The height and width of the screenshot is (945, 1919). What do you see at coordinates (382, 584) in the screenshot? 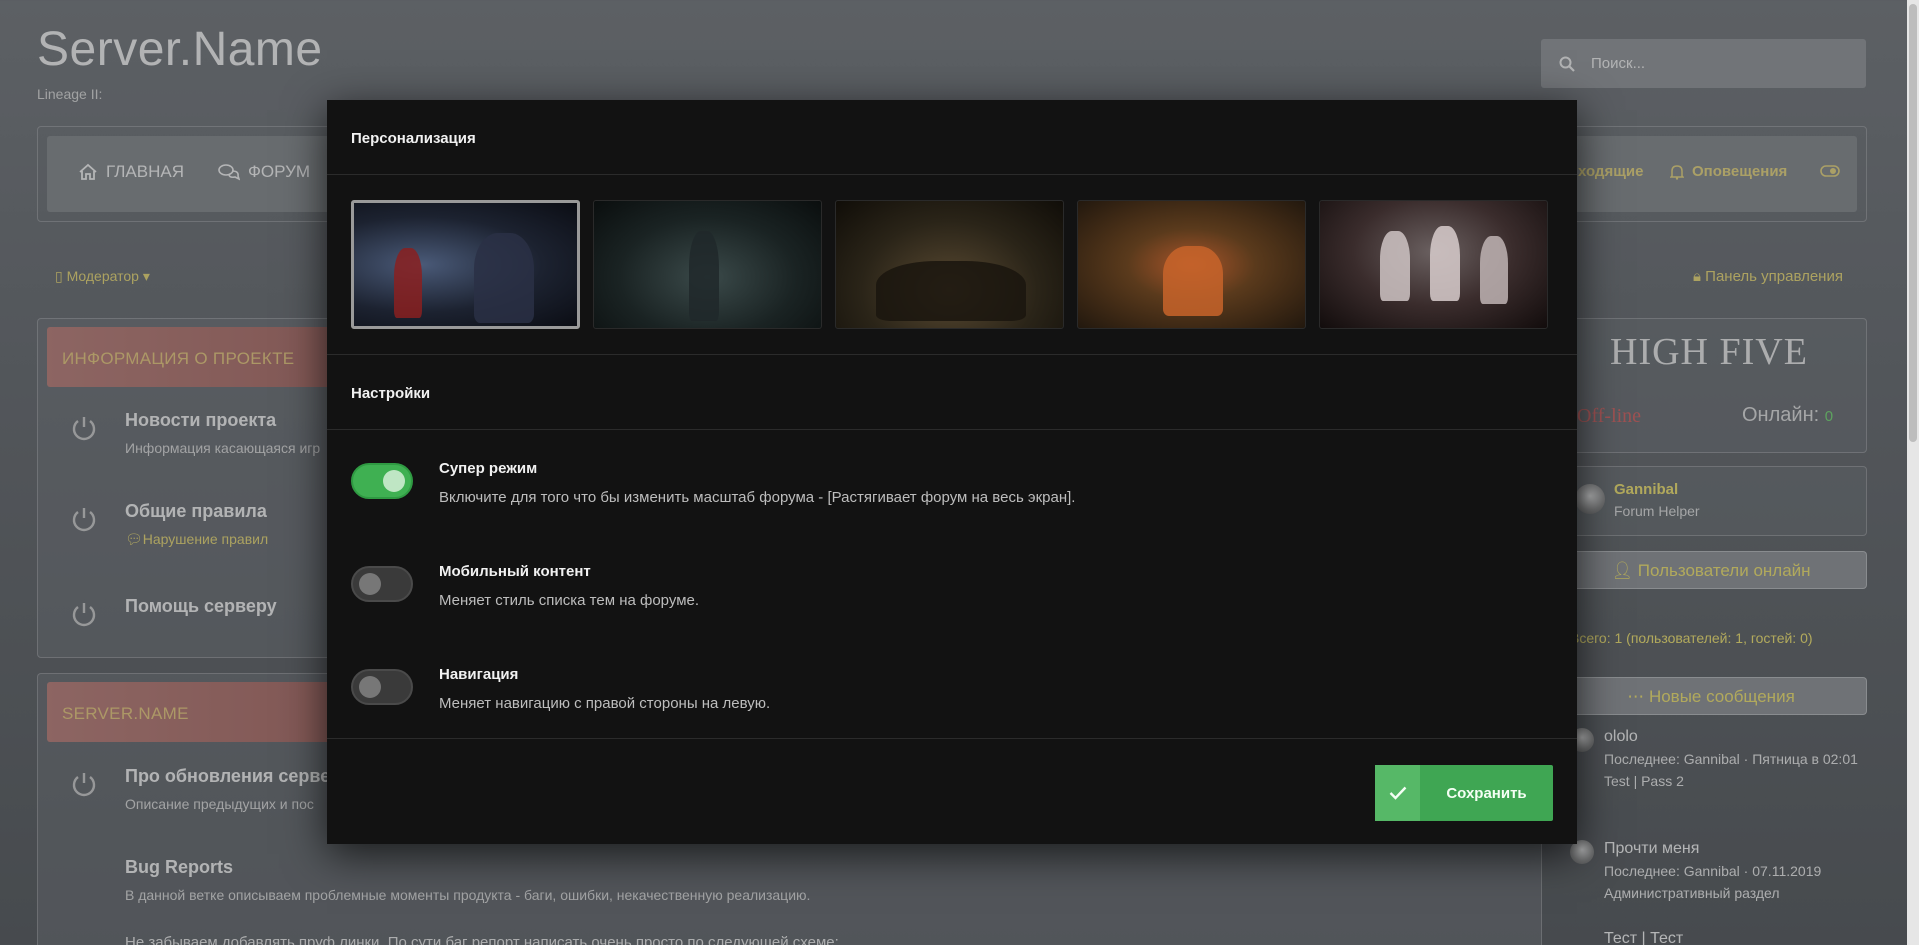
I see `mobile-content-toggle` at bounding box center [382, 584].